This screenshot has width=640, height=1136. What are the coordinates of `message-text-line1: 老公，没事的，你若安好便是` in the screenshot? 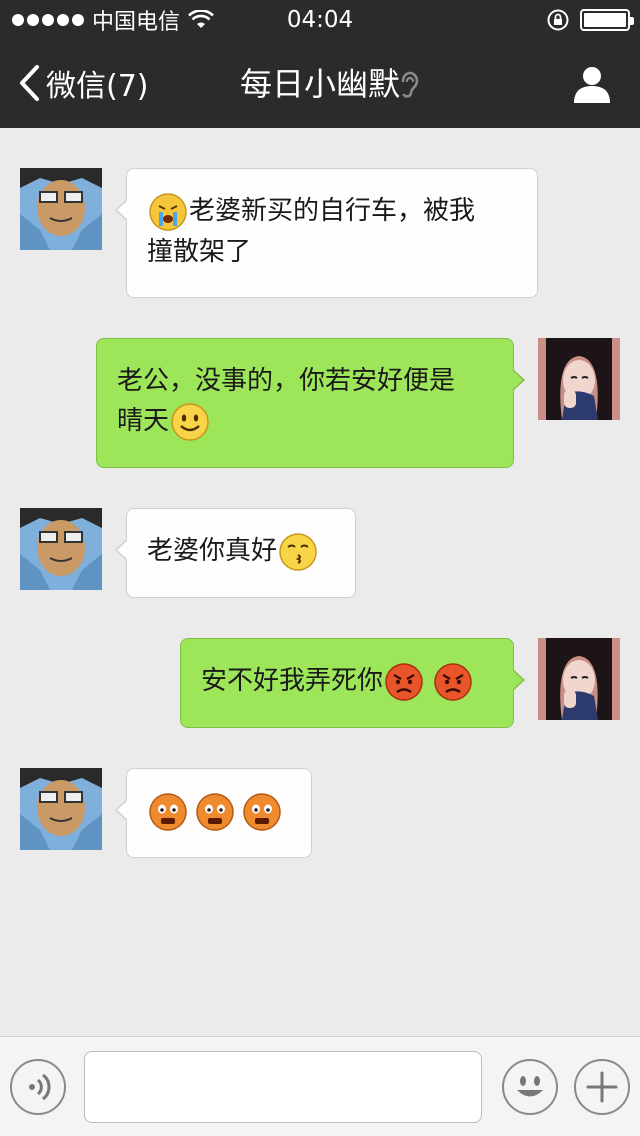 It's located at (286, 381).